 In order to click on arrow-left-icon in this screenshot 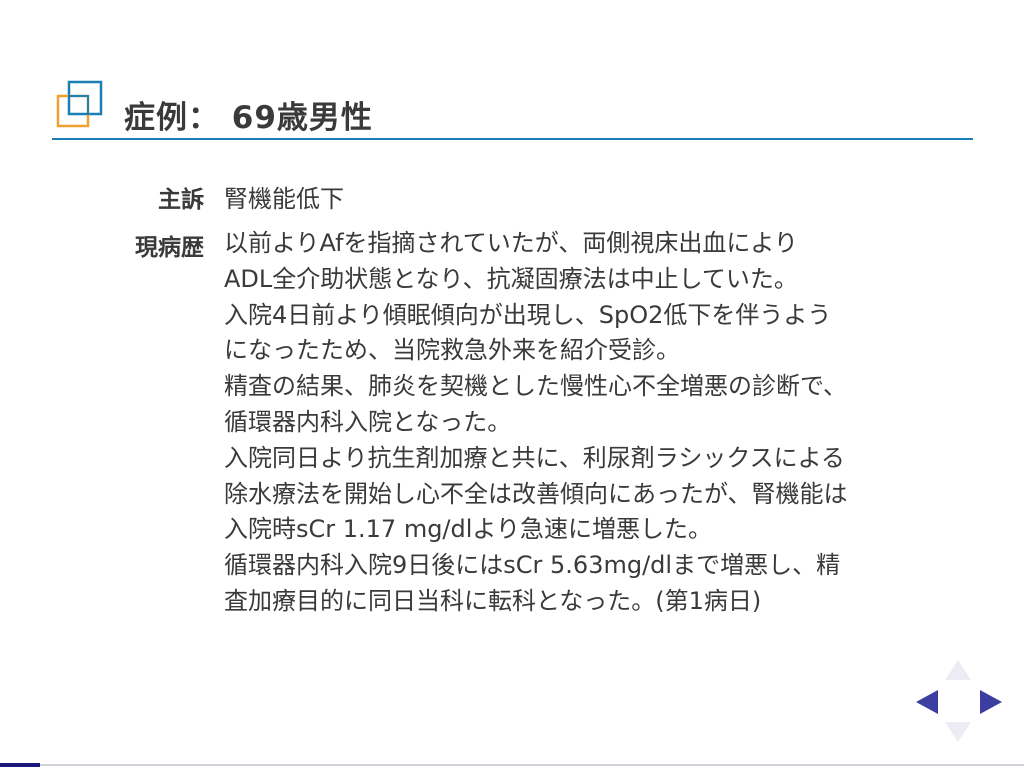, I will do `click(927, 702)`.